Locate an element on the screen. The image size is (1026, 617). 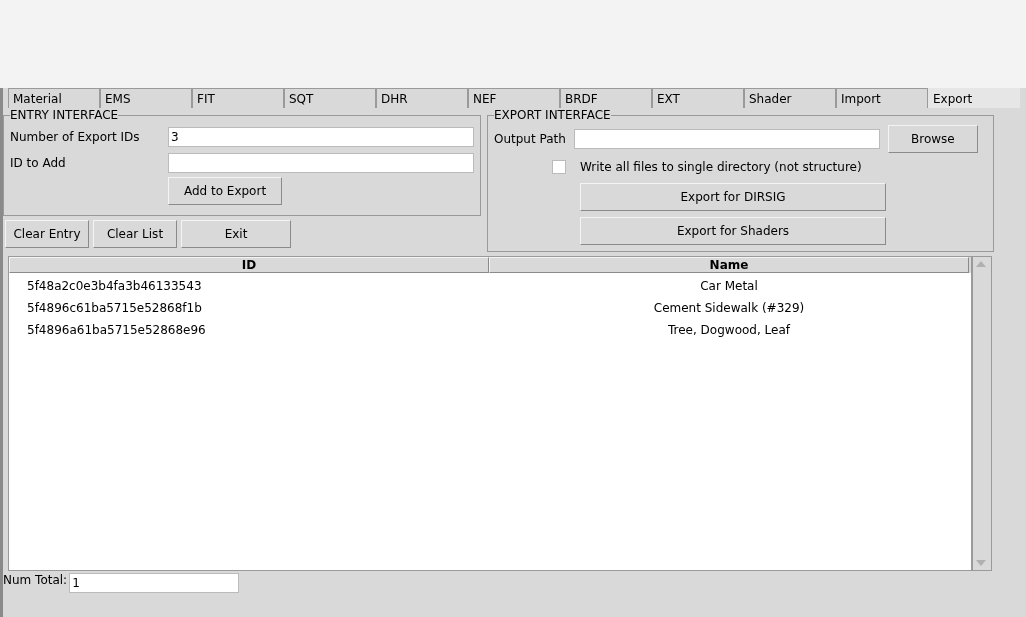
action-button: Clear Entry is located at coordinates (47, 234).